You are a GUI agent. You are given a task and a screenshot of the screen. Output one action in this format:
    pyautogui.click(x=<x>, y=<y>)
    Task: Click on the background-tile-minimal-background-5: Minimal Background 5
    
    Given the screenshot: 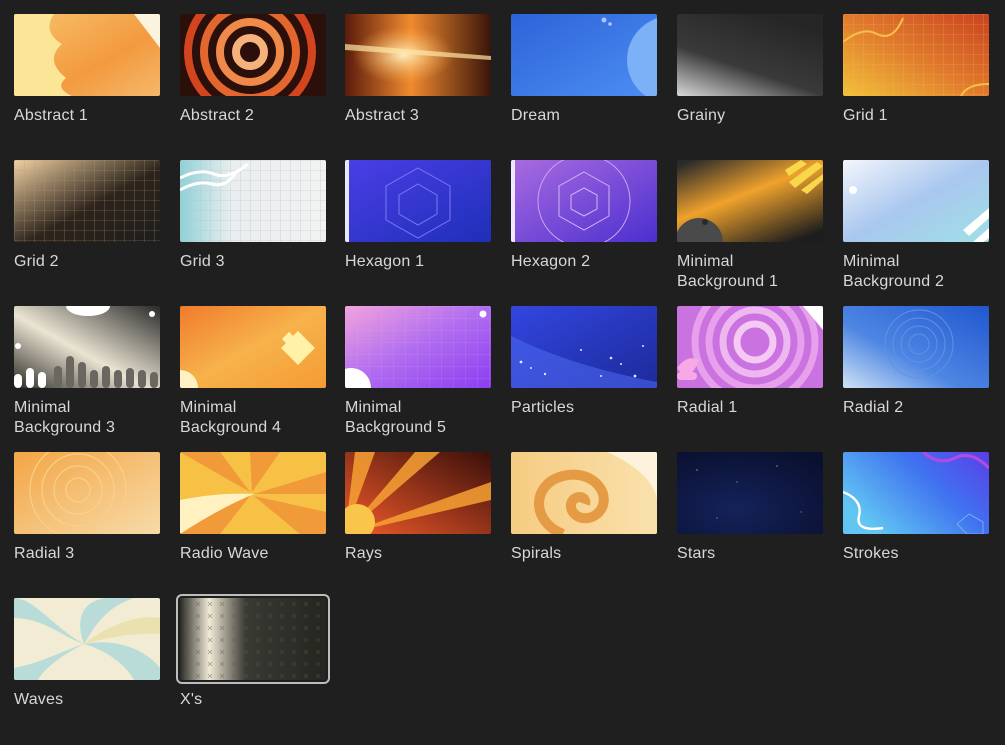 What is the action you would take?
    pyautogui.click(x=418, y=376)
    